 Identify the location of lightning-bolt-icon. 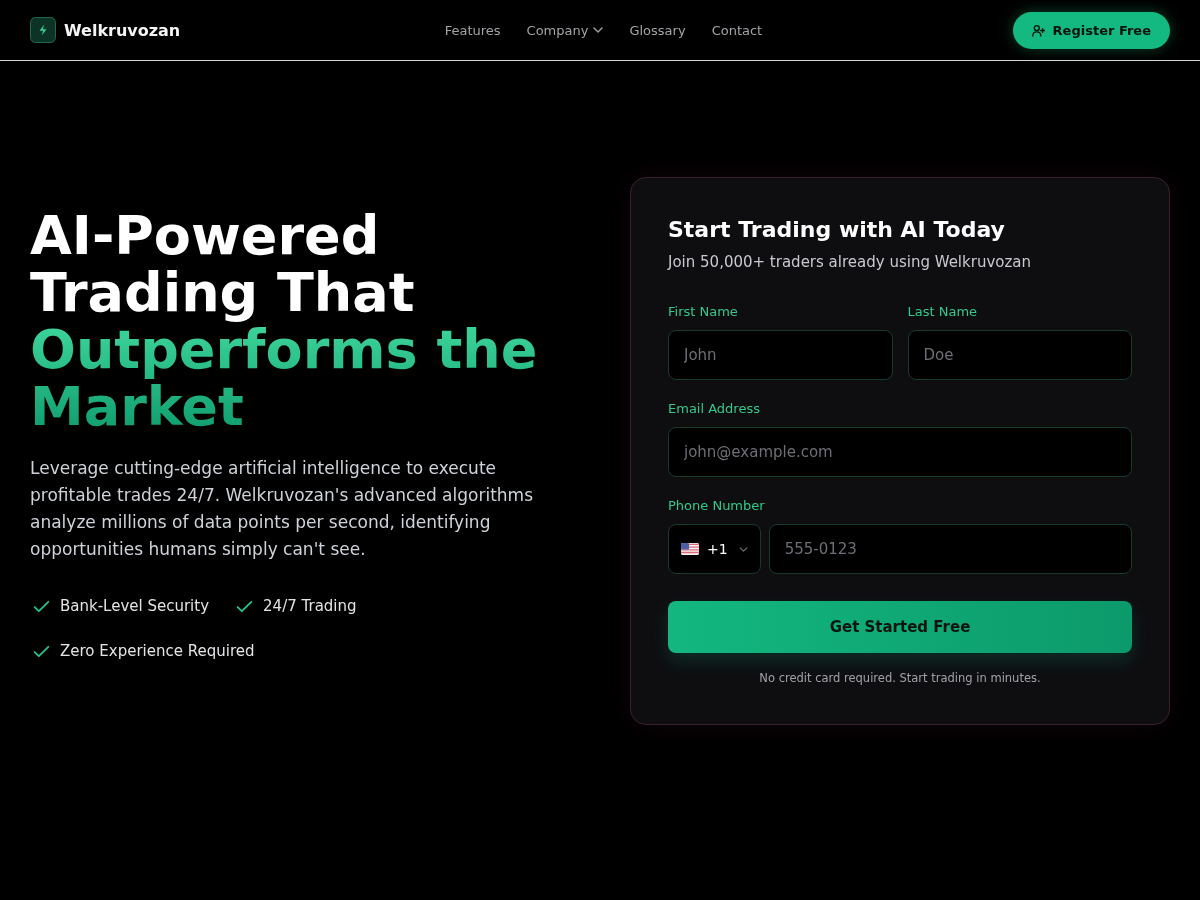
(43, 30).